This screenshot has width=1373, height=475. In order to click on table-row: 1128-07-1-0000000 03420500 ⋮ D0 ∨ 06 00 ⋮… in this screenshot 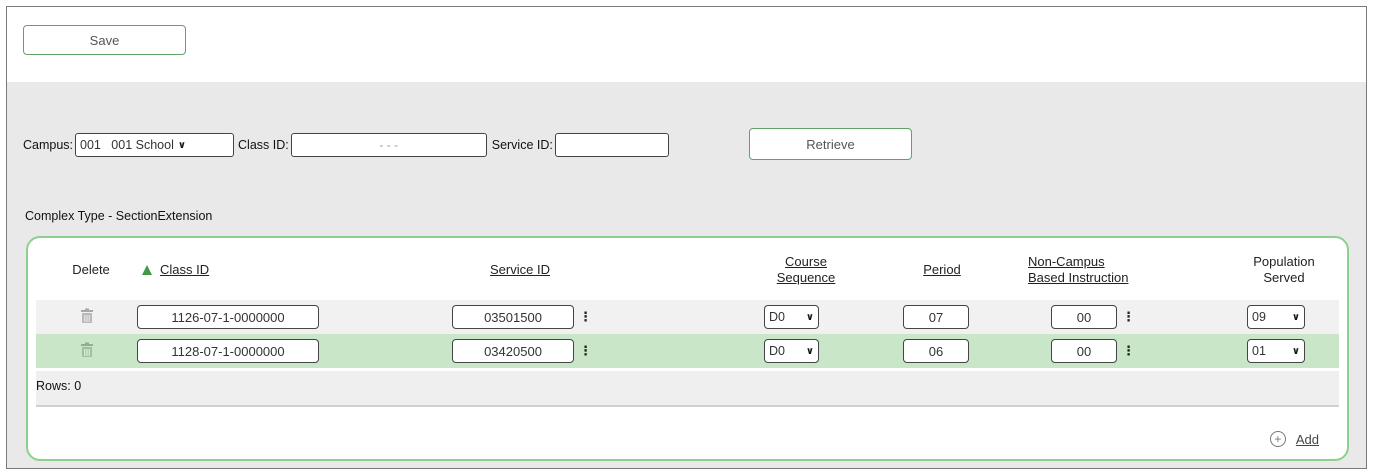, I will do `click(687, 351)`.